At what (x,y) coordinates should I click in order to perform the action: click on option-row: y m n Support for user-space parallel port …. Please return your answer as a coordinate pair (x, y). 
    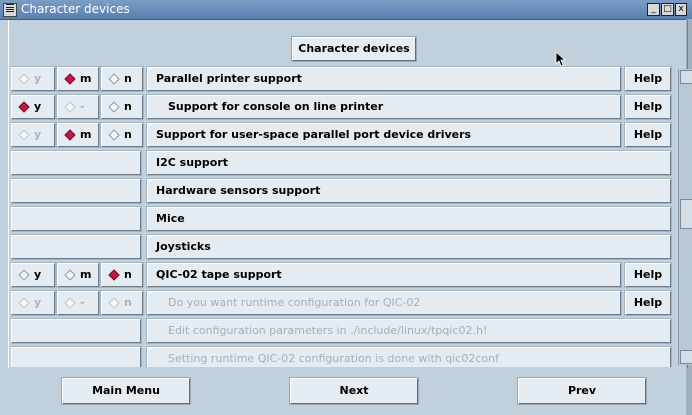
    Looking at the image, I should click on (343, 135).